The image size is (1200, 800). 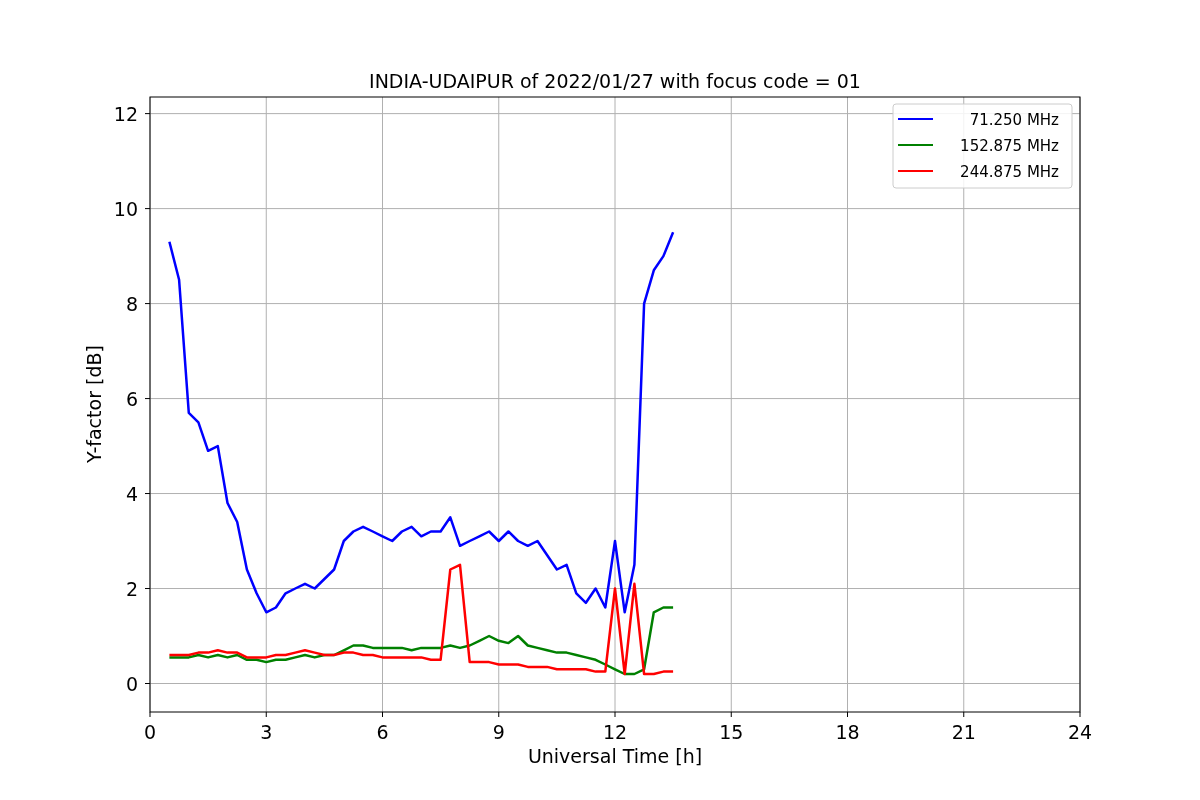 What do you see at coordinates (498, 732) in the screenshot?
I see `tick-label: 9` at bounding box center [498, 732].